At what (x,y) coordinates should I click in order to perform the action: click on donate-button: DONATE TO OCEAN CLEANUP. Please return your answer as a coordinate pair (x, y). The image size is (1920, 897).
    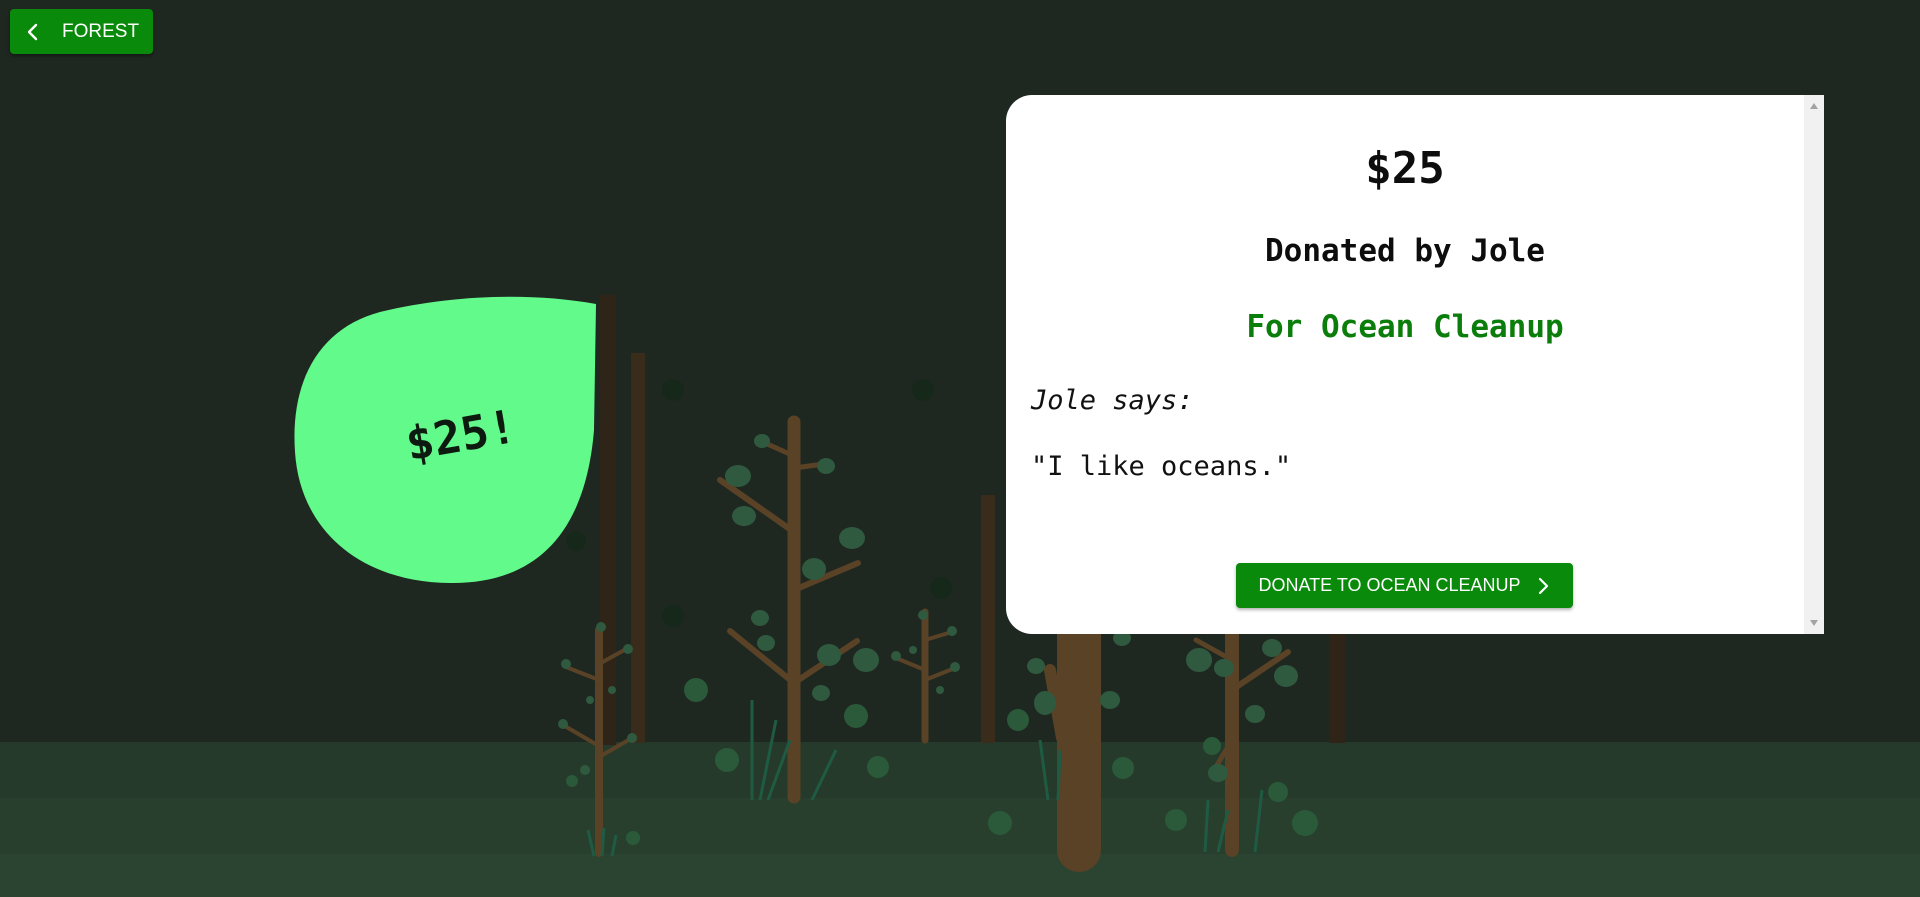
    Looking at the image, I should click on (1404, 585).